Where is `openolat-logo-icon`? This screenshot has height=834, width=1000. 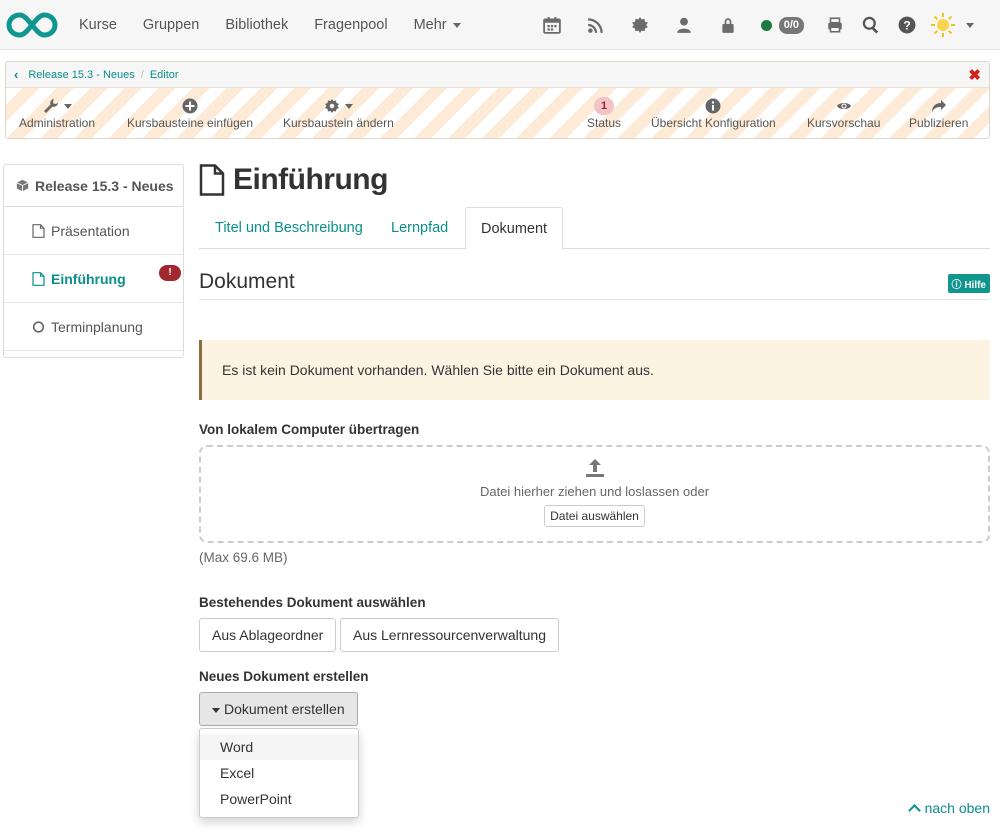 openolat-logo-icon is located at coordinates (32, 25).